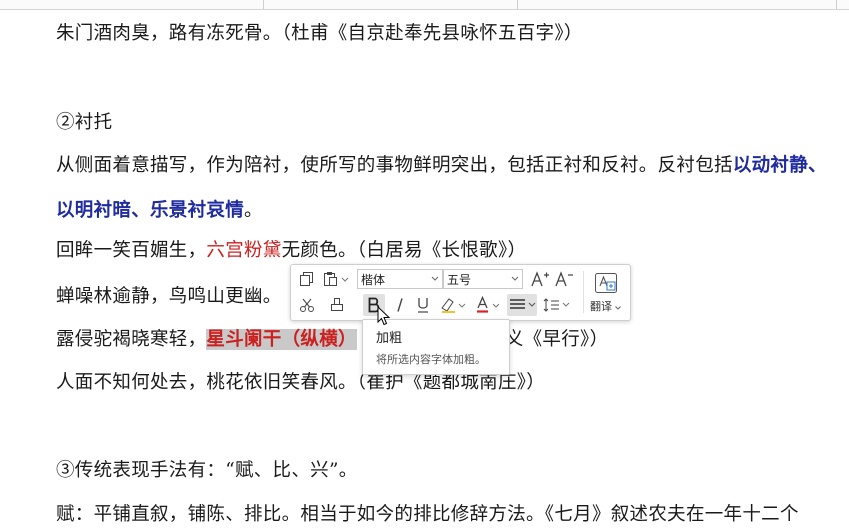 The width and height of the screenshot is (849, 530). Describe the element at coordinates (431, 360) in the screenshot. I see `tooltip-description: 将所选内容字体加粗。` at that location.